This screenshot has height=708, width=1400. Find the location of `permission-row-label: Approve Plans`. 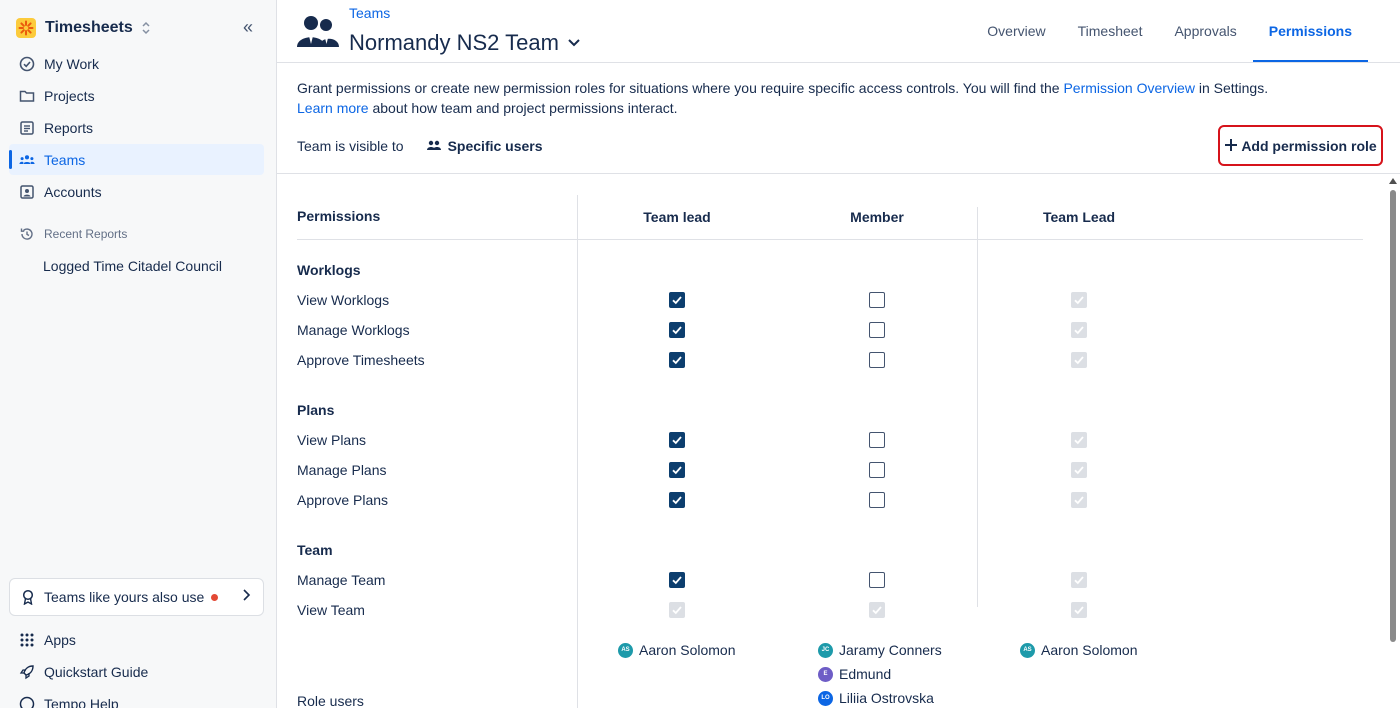

permission-row-label: Approve Plans is located at coordinates (343, 500).